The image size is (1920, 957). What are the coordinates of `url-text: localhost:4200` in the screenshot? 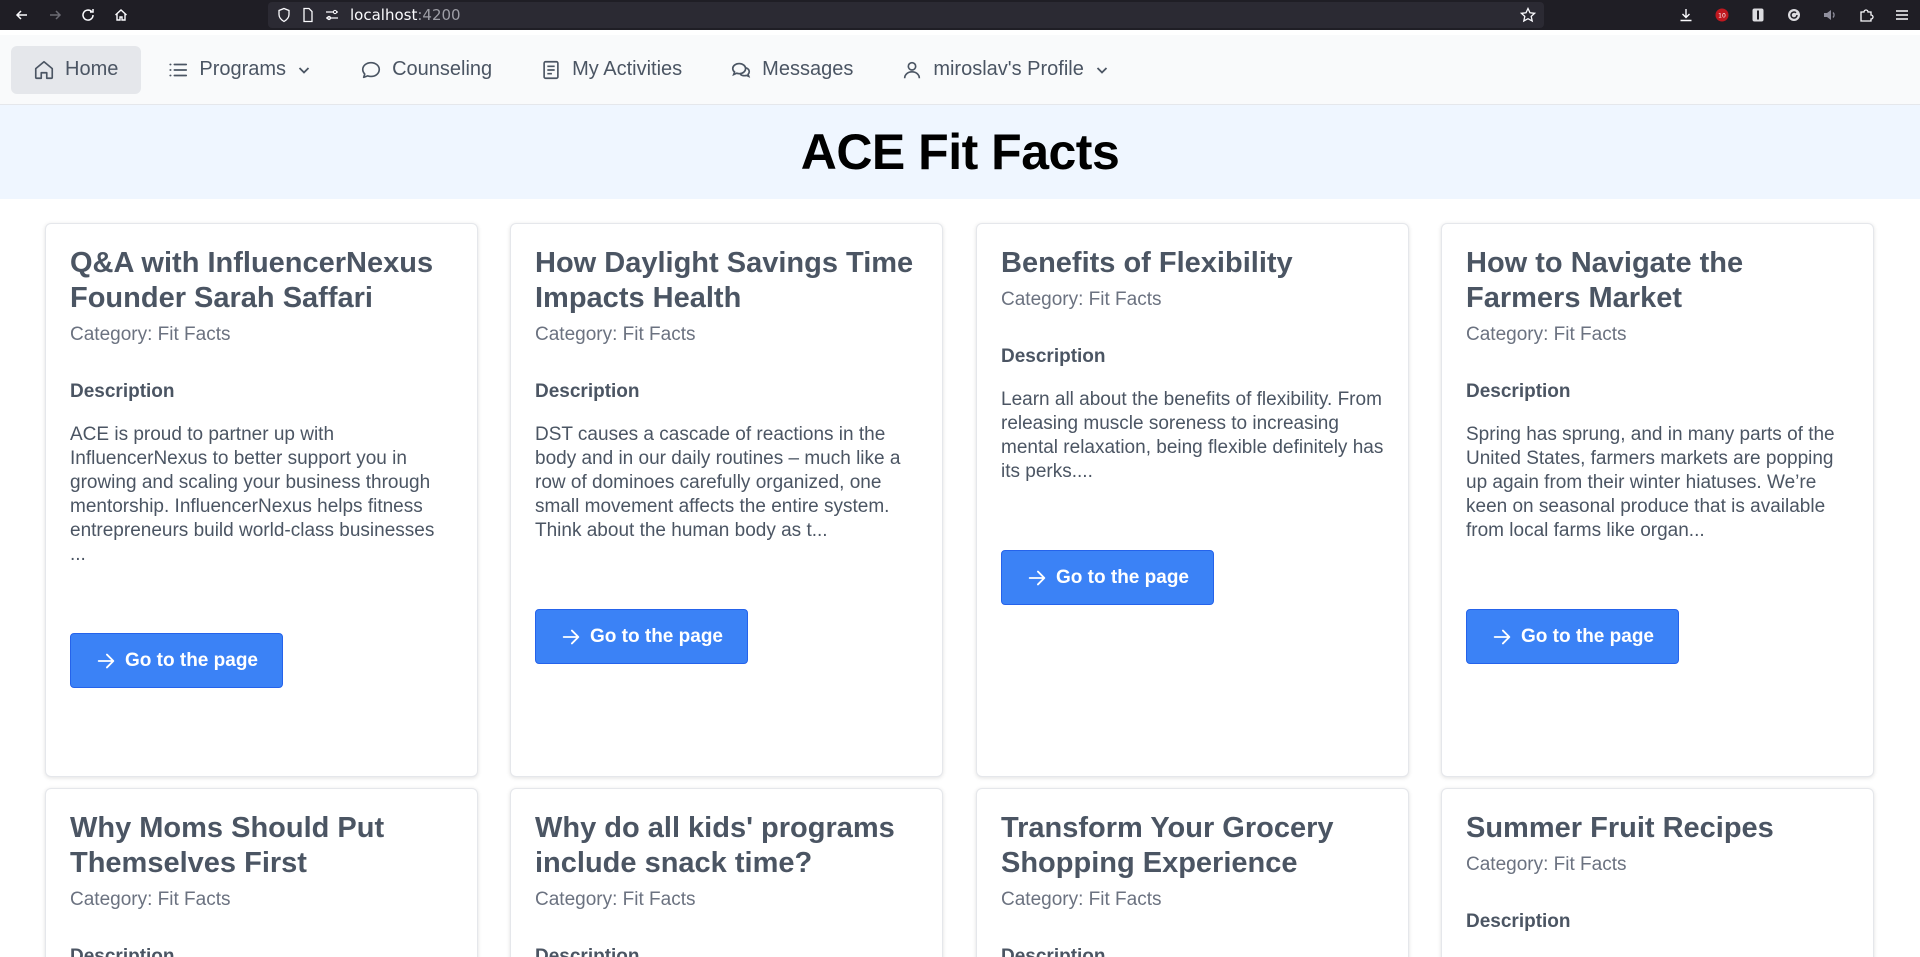 It's located at (405, 15).